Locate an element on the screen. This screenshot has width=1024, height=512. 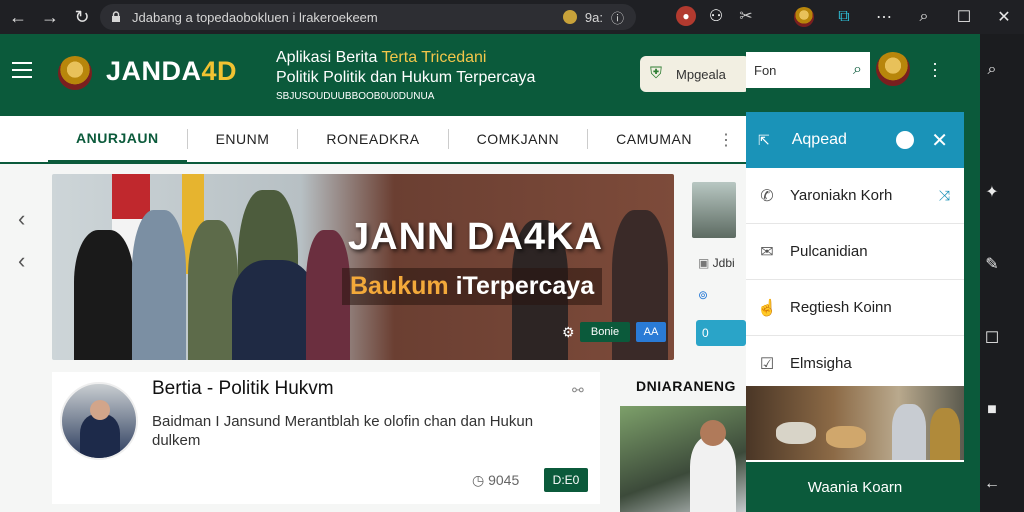
article-badge: D:E0 is located at coordinates (566, 480).